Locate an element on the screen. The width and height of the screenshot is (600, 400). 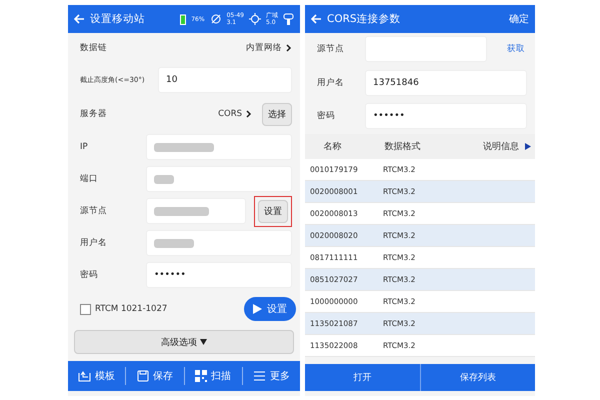
toolbar-button: 更多 is located at coordinates (271, 376).